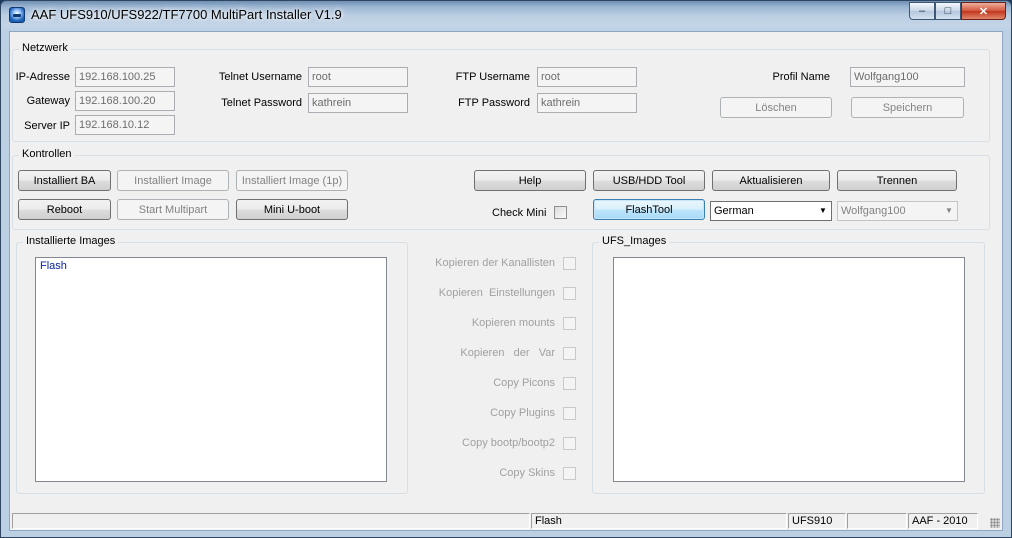  What do you see at coordinates (560, 212) in the screenshot?
I see `check-mini-checkbox` at bounding box center [560, 212].